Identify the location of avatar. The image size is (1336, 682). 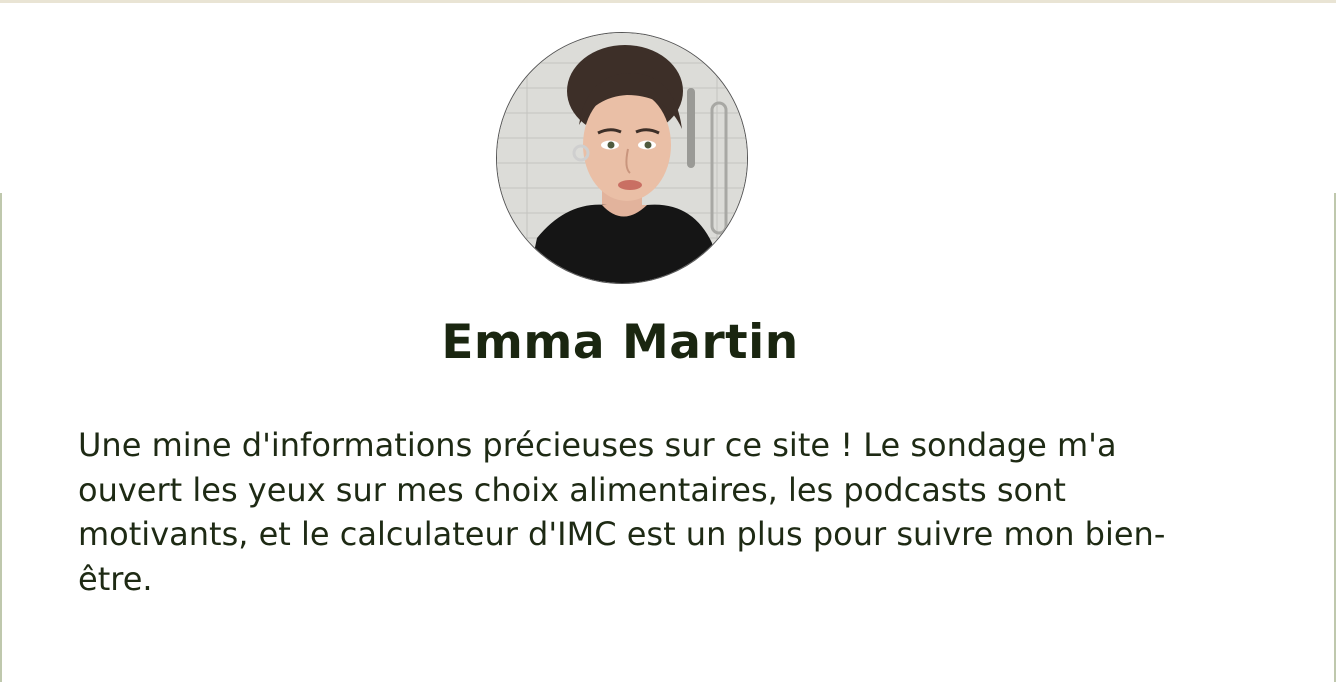
(622, 158).